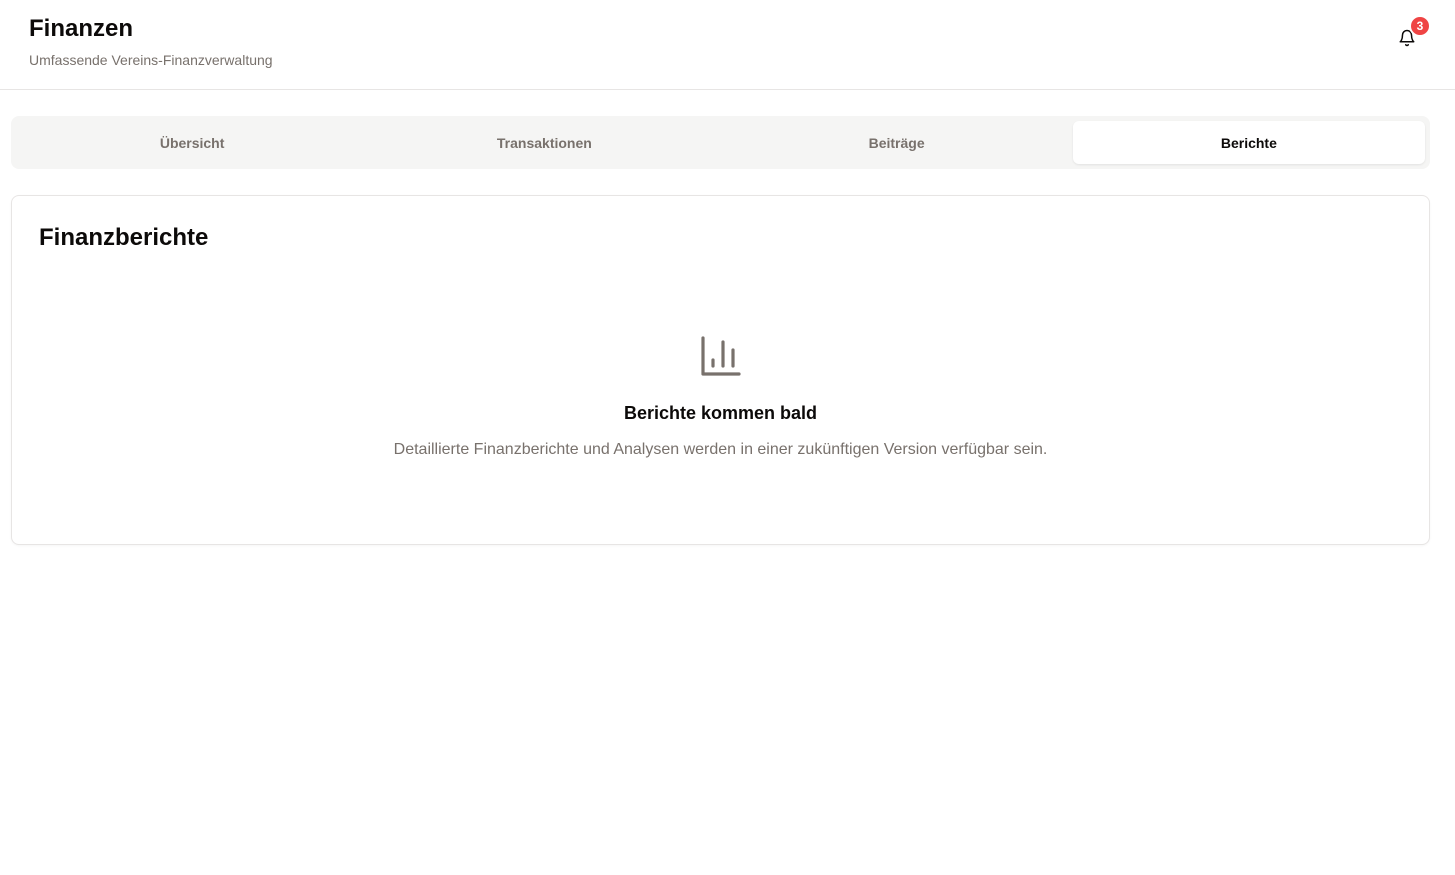 The image size is (1455, 875). I want to click on notification-count-badge: 3, so click(1420, 26).